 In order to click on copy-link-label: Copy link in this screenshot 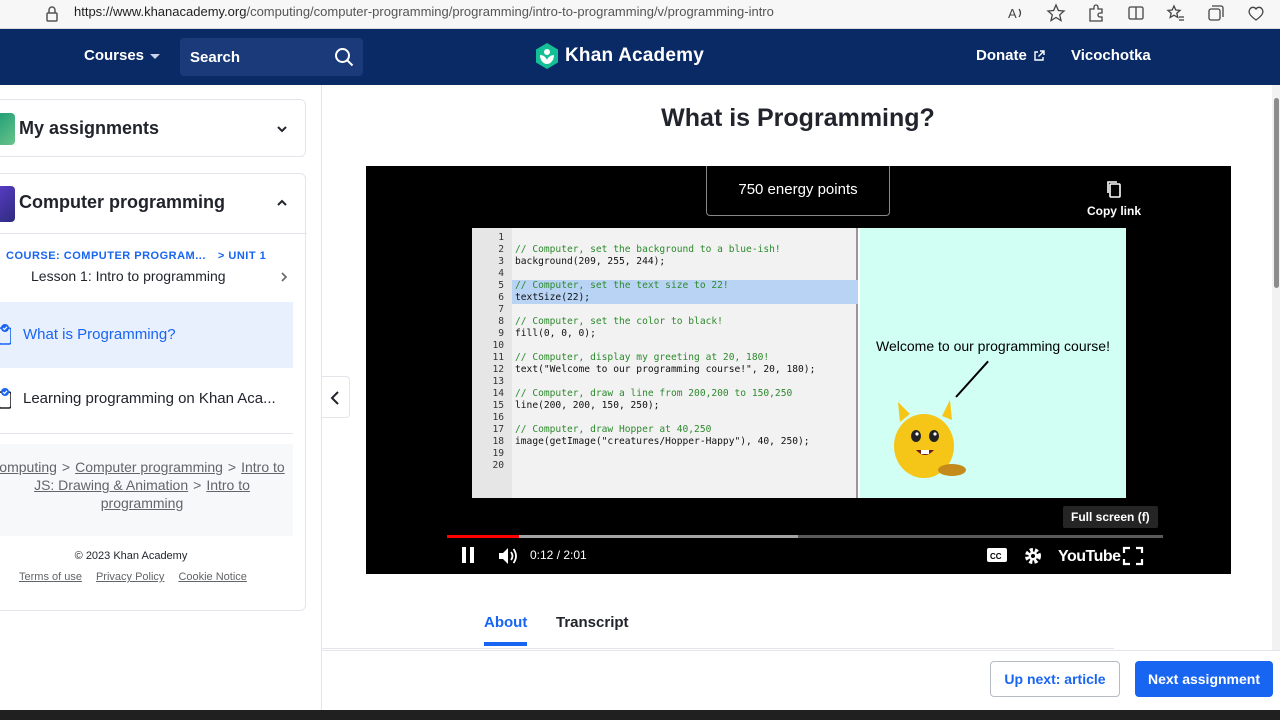, I will do `click(1113, 211)`.